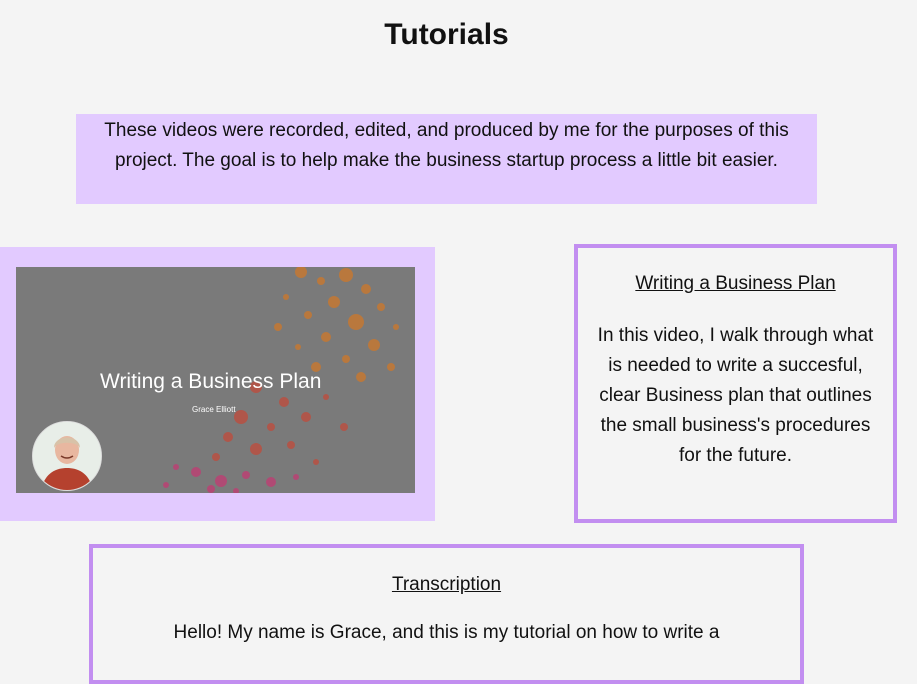  What do you see at coordinates (446, 34) in the screenshot?
I see `page-title: Tutorials` at bounding box center [446, 34].